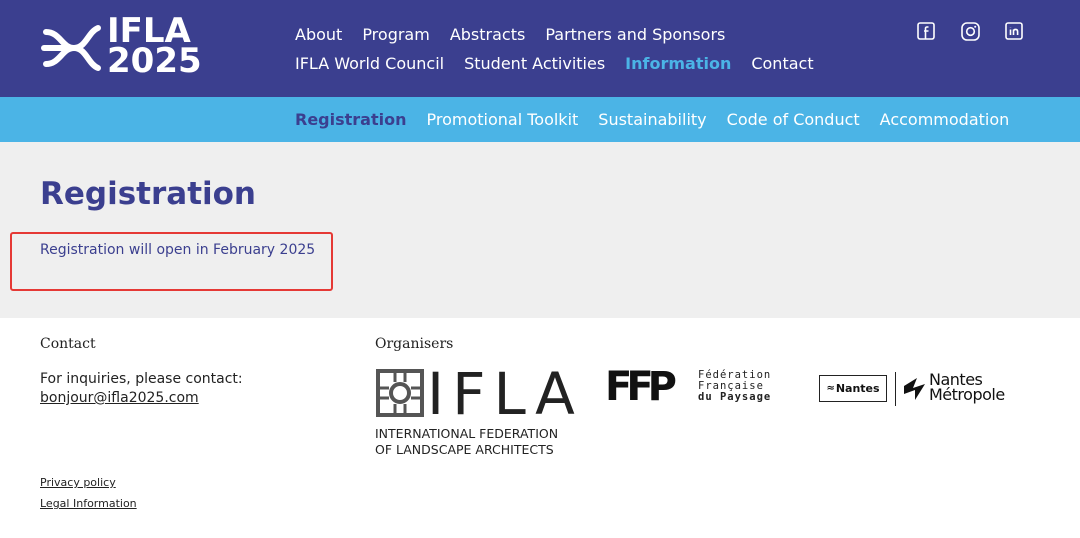 The image size is (1080, 538). I want to click on registration-notice: Registration will open in February 2025, so click(178, 250).